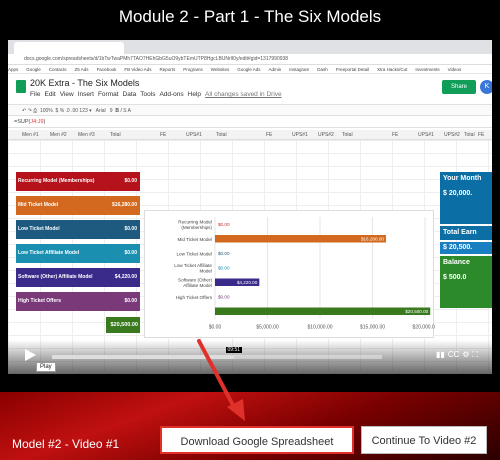 This screenshot has width=500, height=460. Describe the element at coordinates (193, 69) in the screenshot. I see `bookmark-item: Programs` at that location.